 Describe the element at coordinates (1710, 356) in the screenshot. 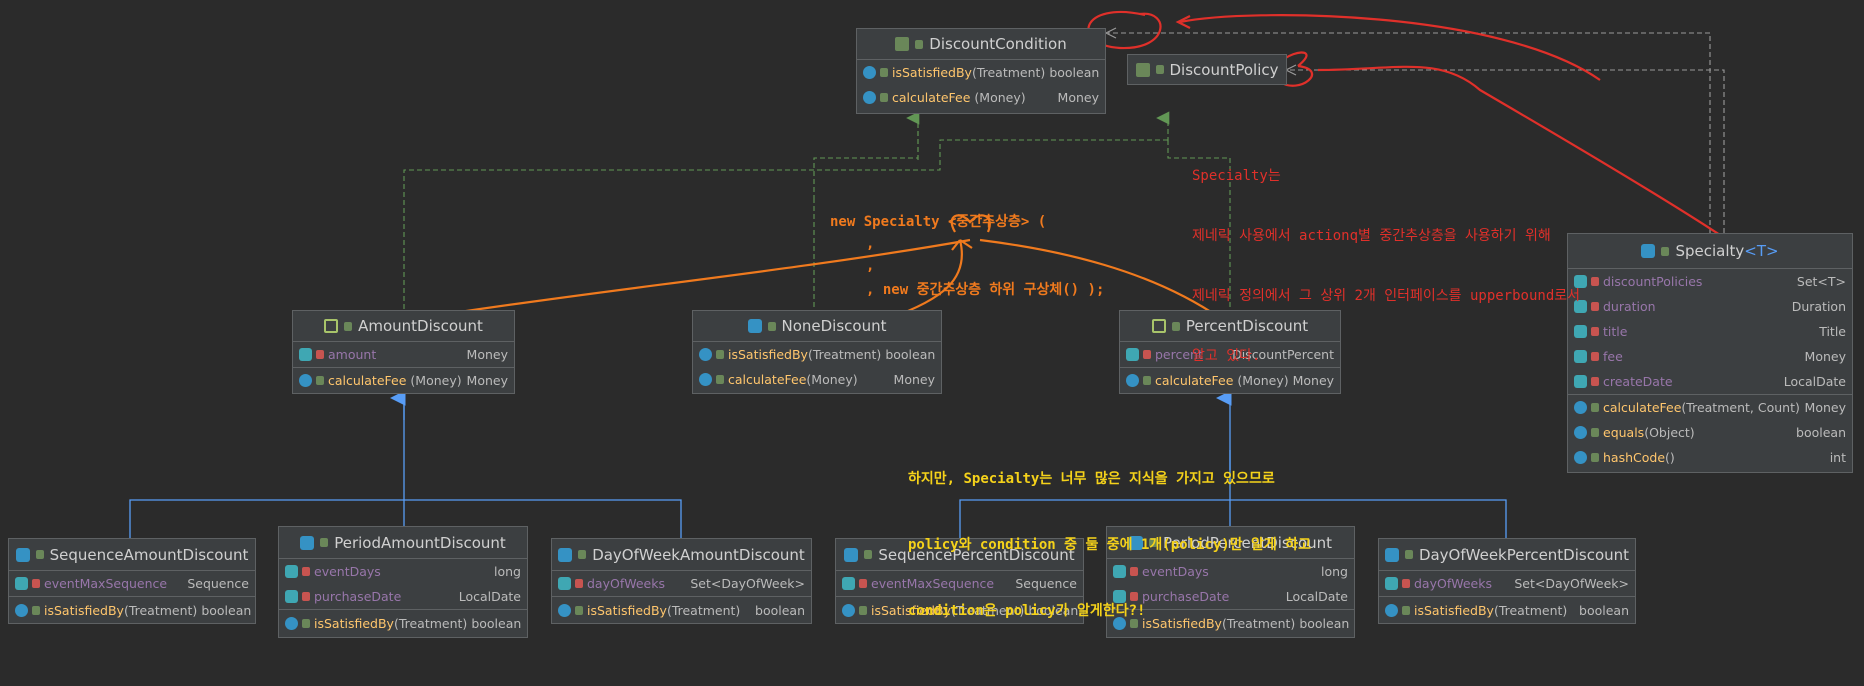

I see `member-row: fee Money` at that location.